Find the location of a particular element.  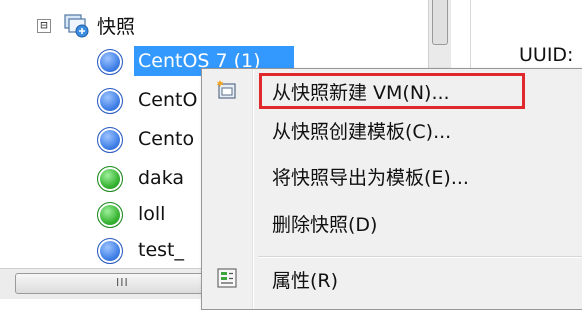

menu-item-properties: 属性(R) is located at coordinates (392, 278).